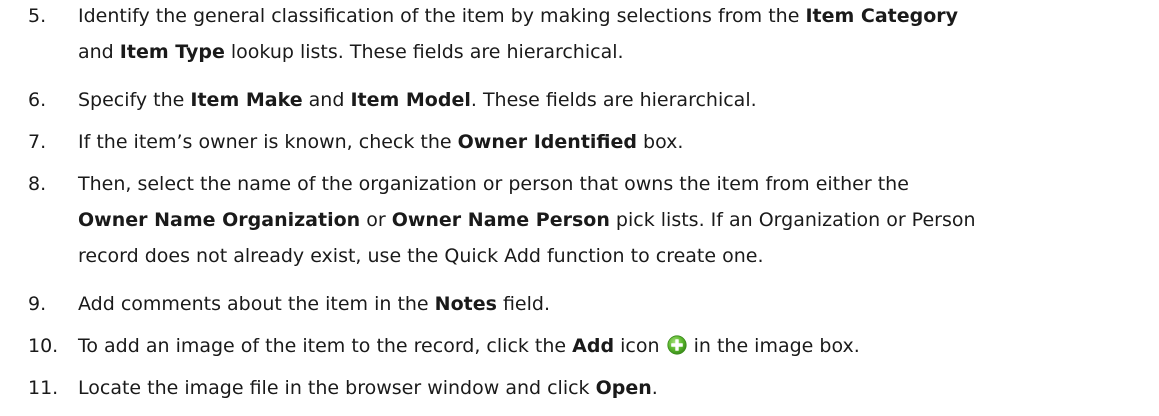 The width and height of the screenshot is (1159, 416). Describe the element at coordinates (500, 220) in the screenshot. I see `field-name-owner-name-person: Owner Name Person` at that location.